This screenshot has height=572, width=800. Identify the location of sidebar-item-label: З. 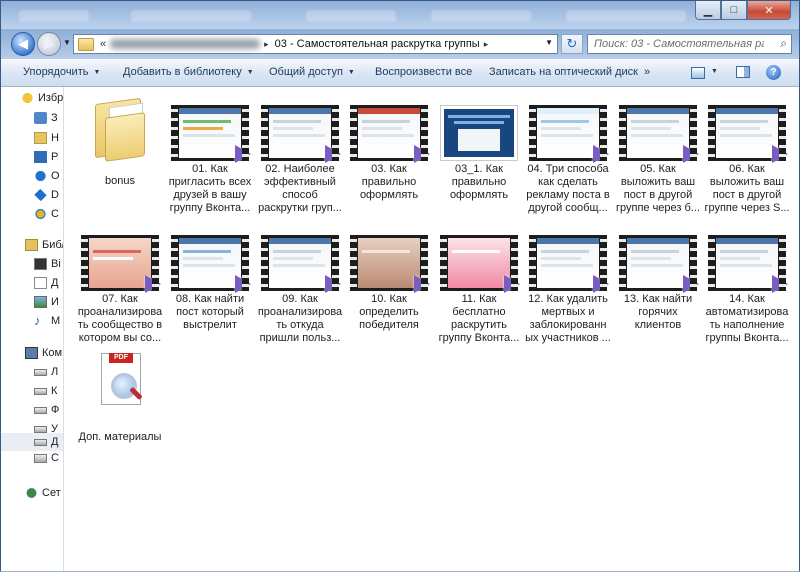
(54, 118).